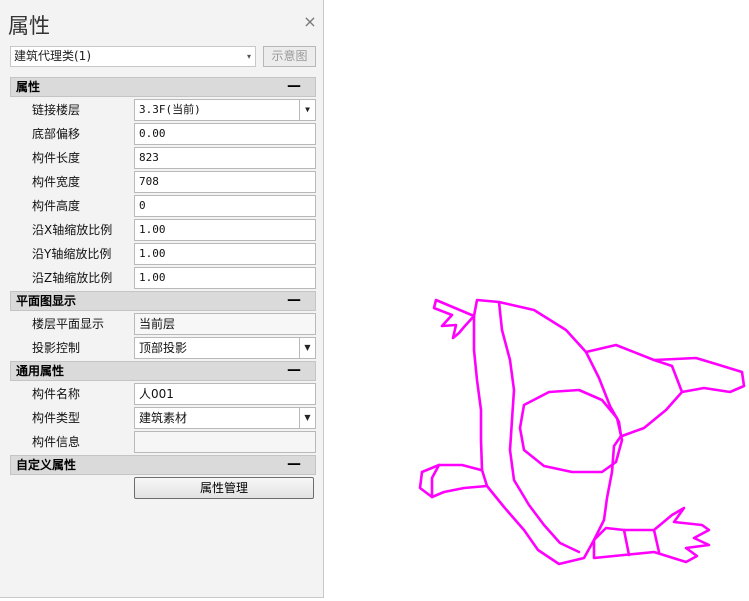 Image resolution: width=749 pixels, height=601 pixels. Describe the element at coordinates (453, 481) in the screenshot. I see `left-foot-outline` at that location.